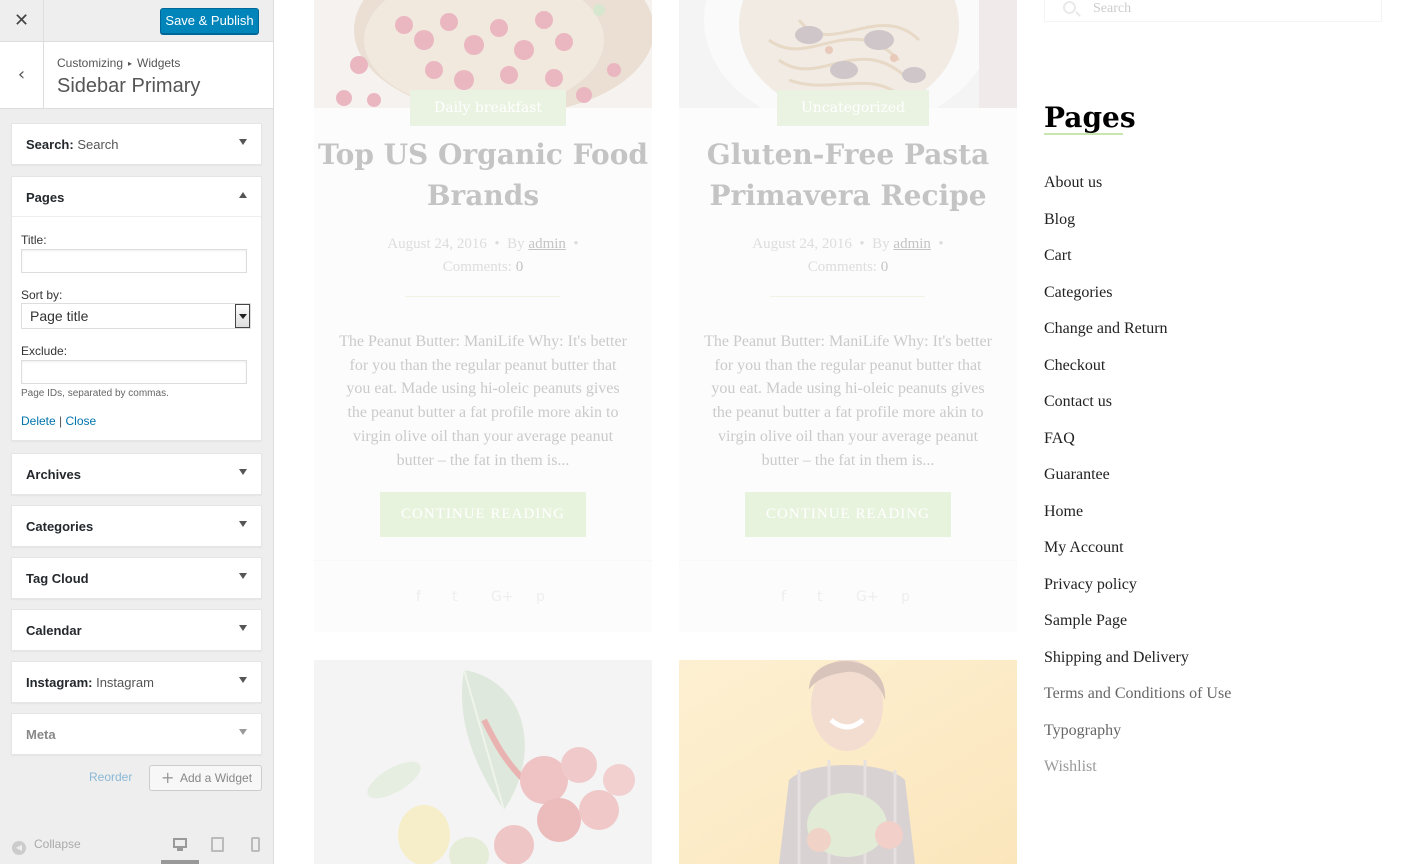 The width and height of the screenshot is (1419, 864). Describe the element at coordinates (1137, 192) in the screenshot. I see `page-link: About us` at that location.